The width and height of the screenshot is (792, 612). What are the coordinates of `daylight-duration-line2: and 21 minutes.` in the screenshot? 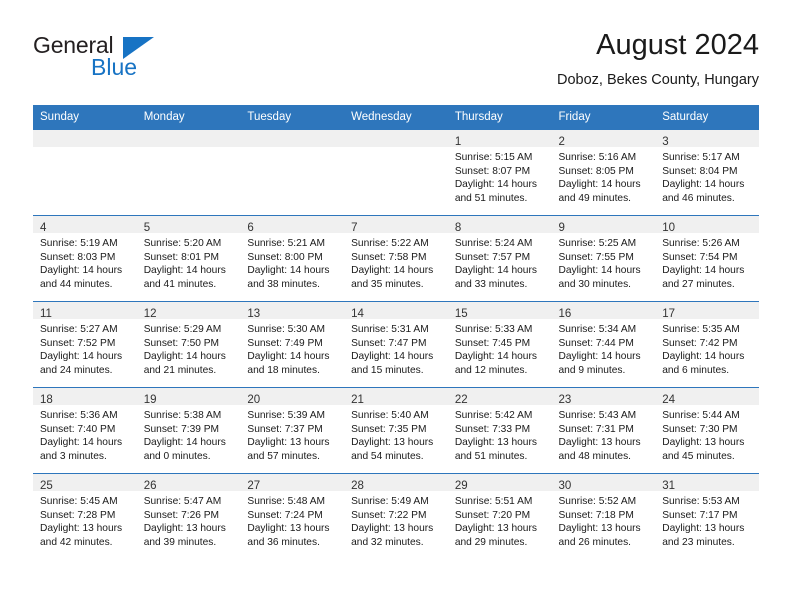 It's located at (180, 370).